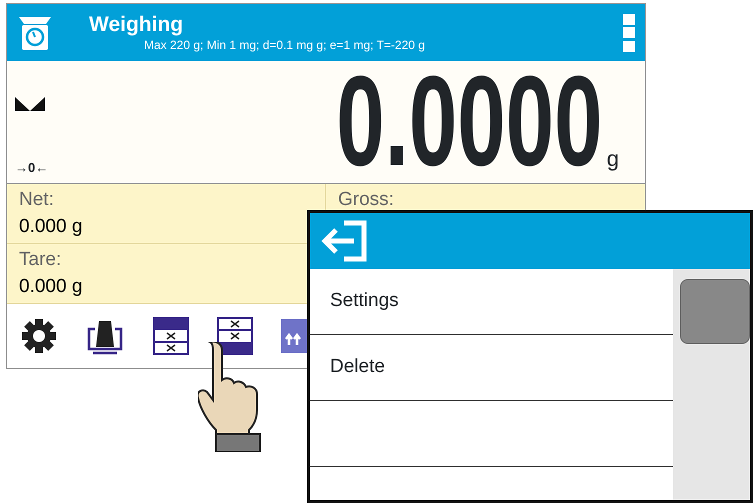 This screenshot has width=753, height=503. I want to click on settings-icon, so click(39, 336).